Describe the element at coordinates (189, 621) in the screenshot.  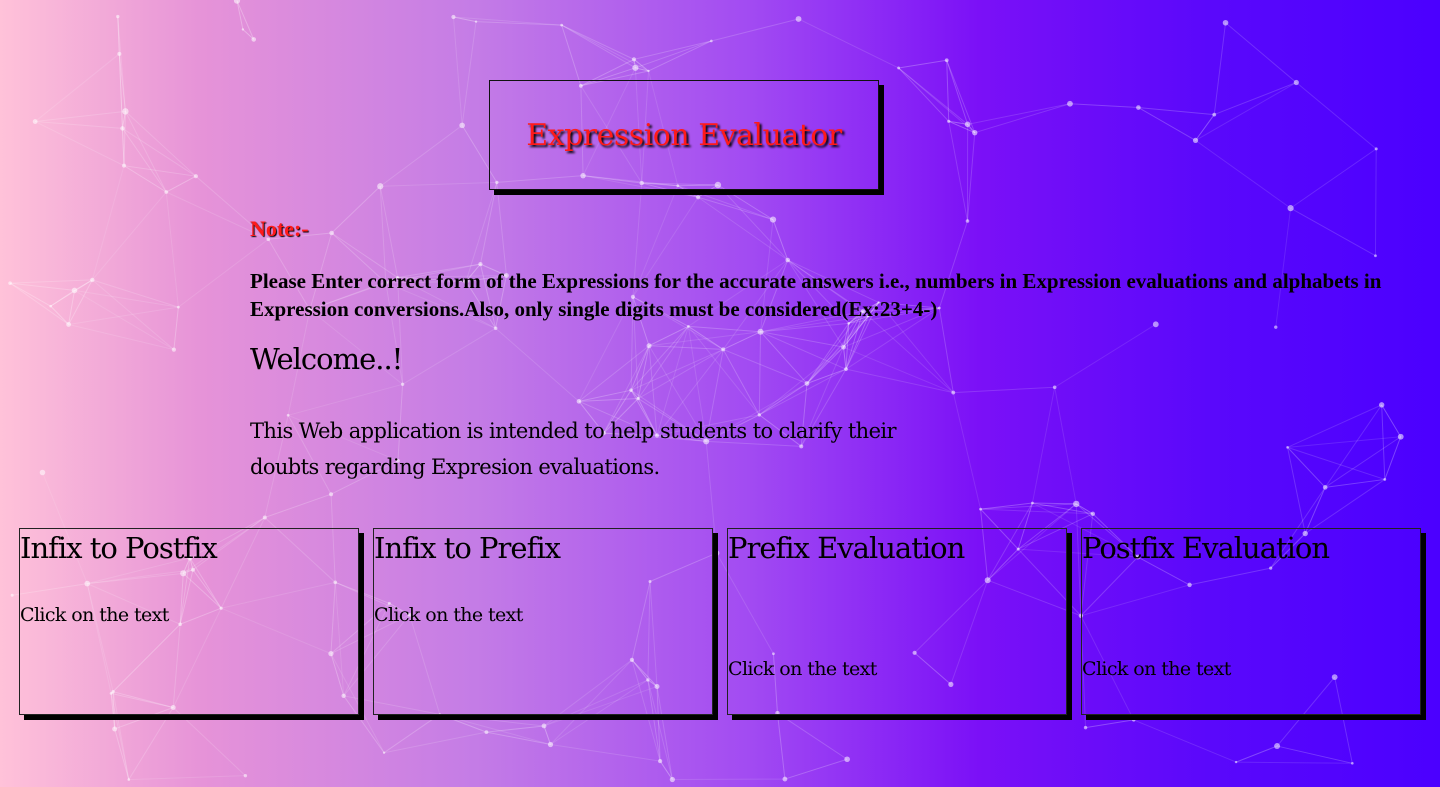
I see `card-infix-to-postfix: Infix to Postfix Click on the text` at that location.